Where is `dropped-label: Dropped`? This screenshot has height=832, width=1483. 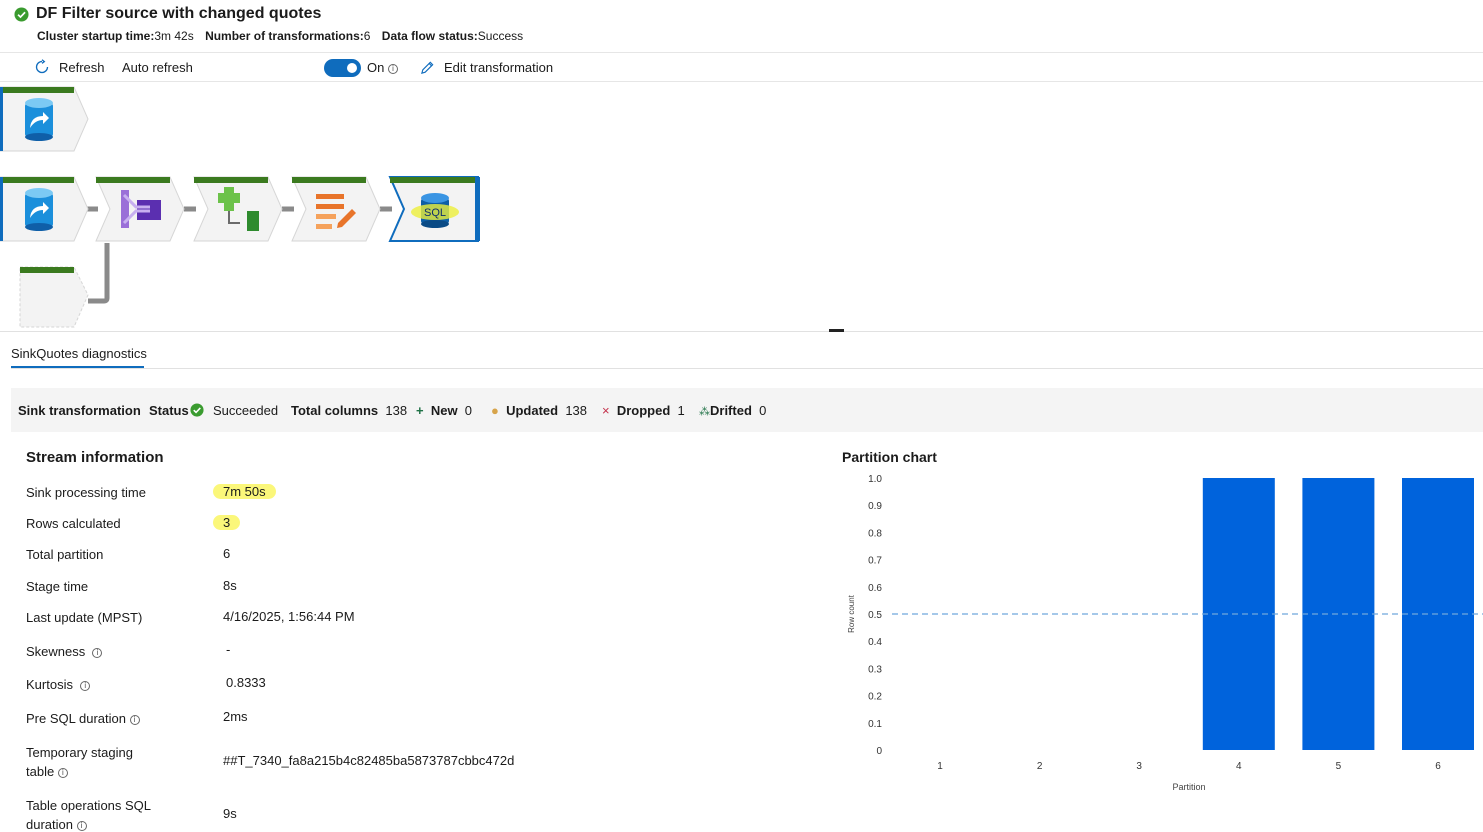 dropped-label: Dropped is located at coordinates (643, 410).